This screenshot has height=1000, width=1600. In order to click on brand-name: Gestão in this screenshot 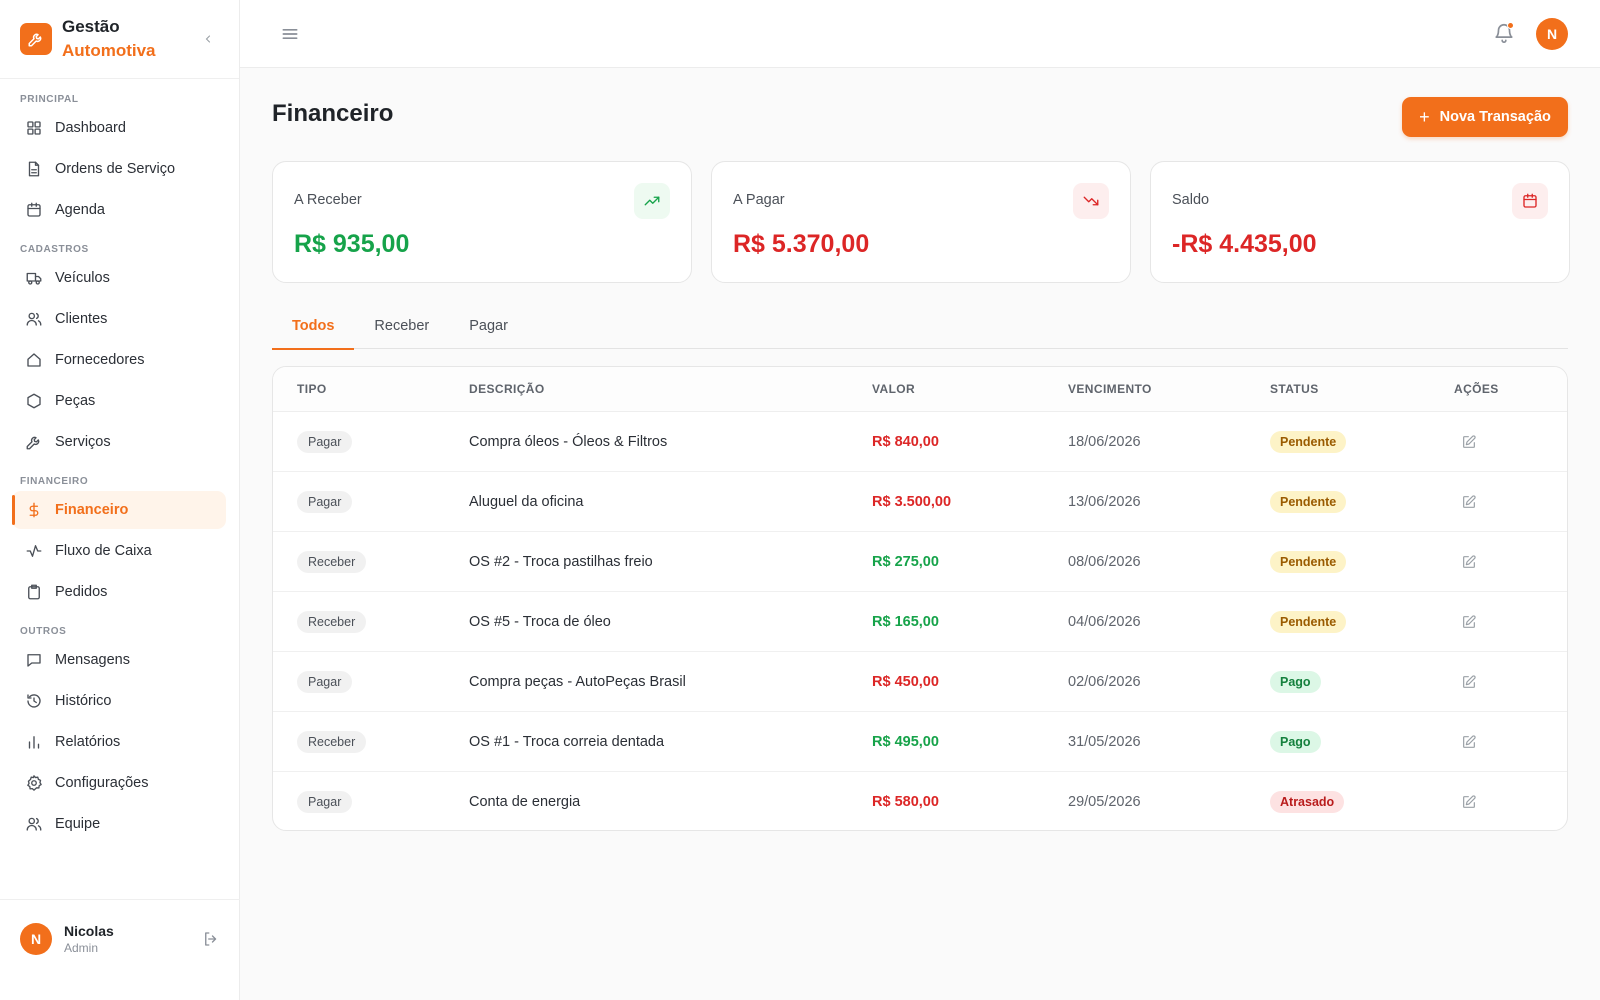, I will do `click(91, 26)`.